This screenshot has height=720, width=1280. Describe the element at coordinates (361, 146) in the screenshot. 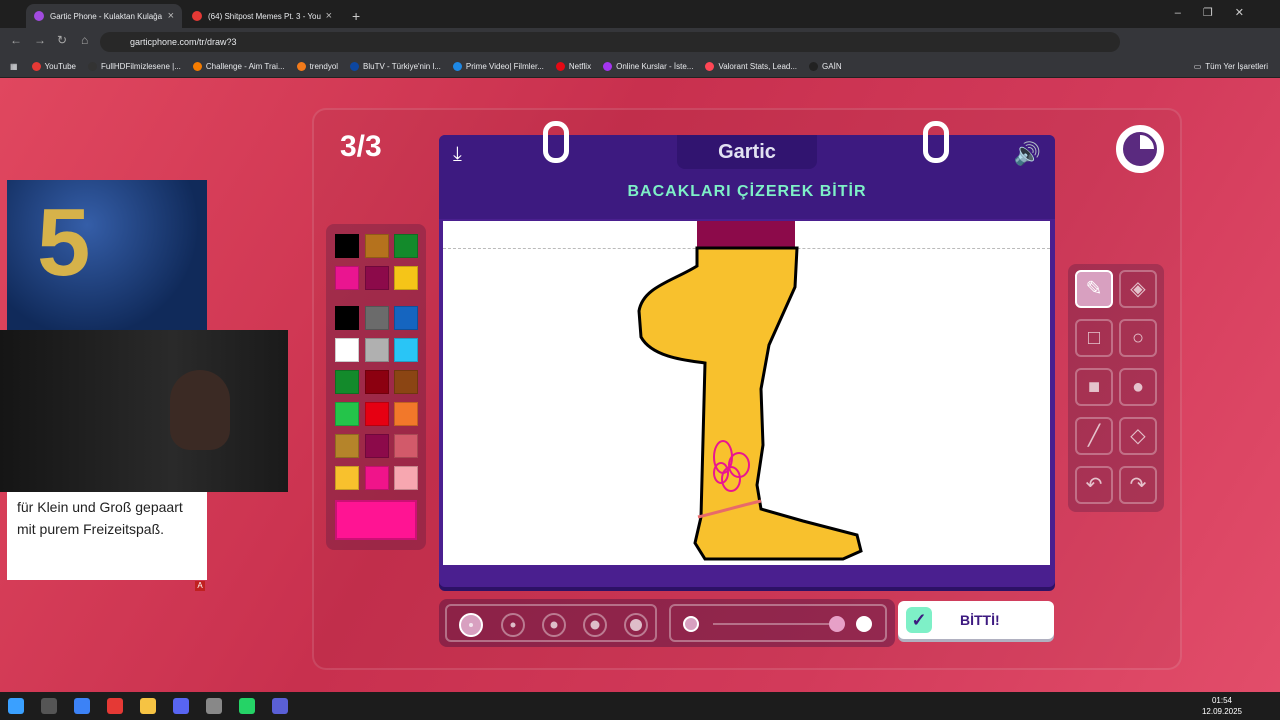

I see `round-counter: 3/3` at that location.